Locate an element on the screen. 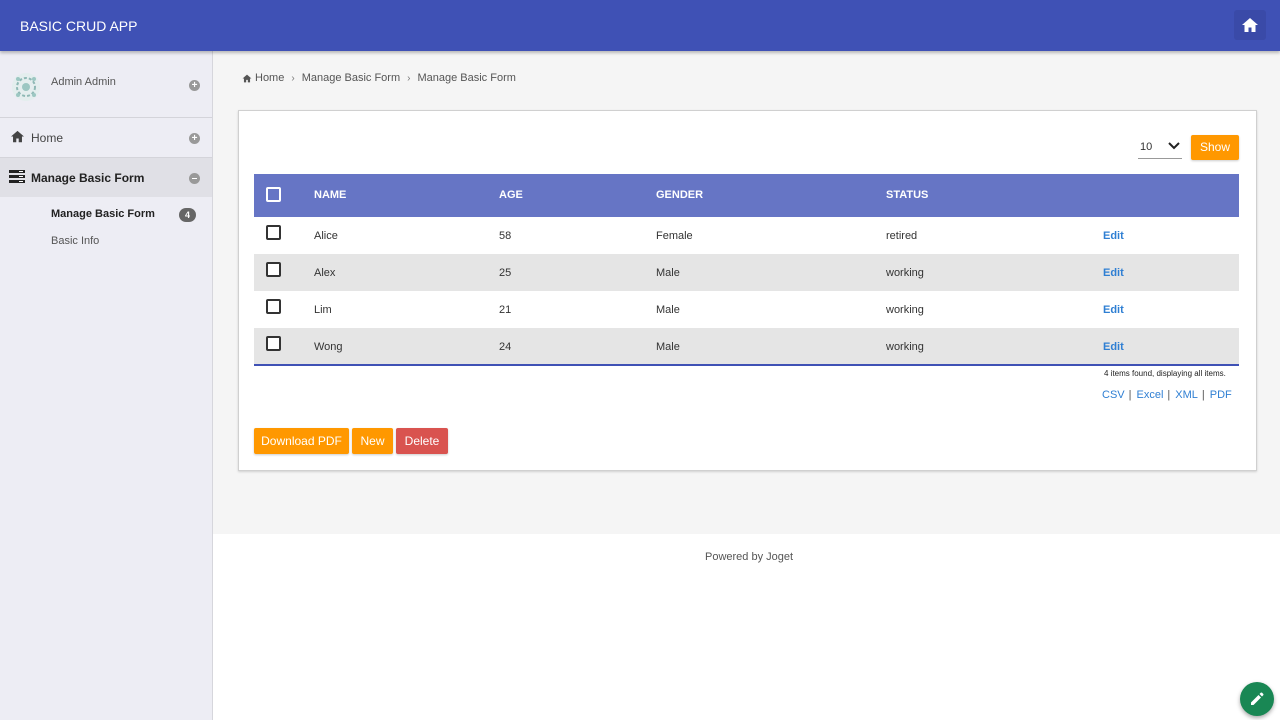  new-button: New is located at coordinates (372, 441).